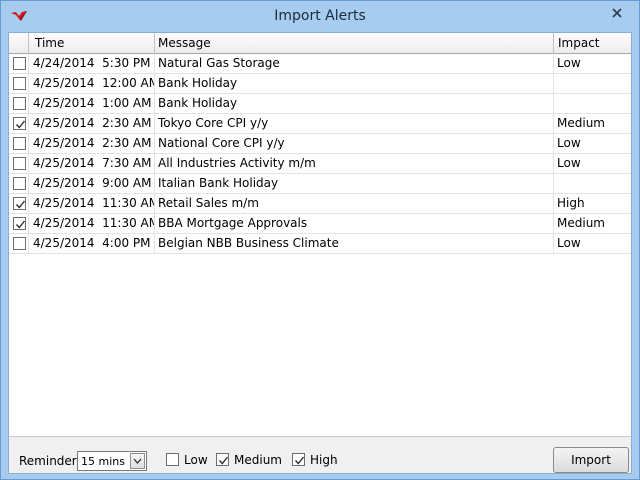 This screenshot has height=480, width=640. What do you see at coordinates (103, 461) in the screenshot?
I see `reminder-value: 15 mins` at bounding box center [103, 461].